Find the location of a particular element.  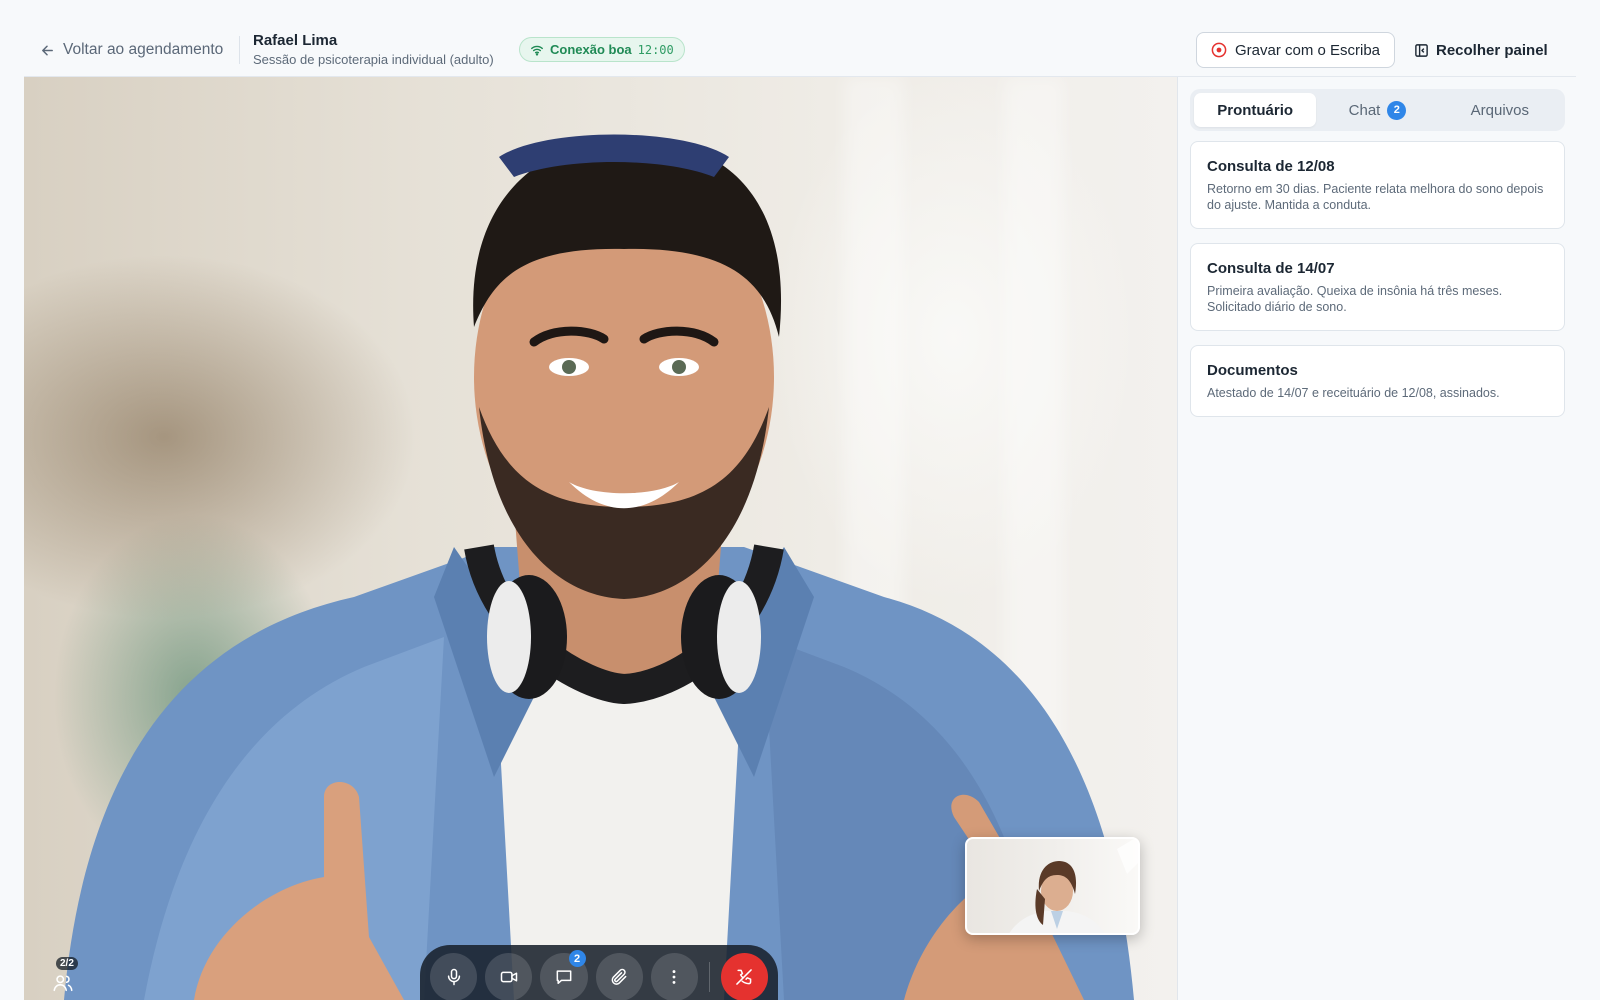

tab-prontuario: Prontuário is located at coordinates (1255, 110).